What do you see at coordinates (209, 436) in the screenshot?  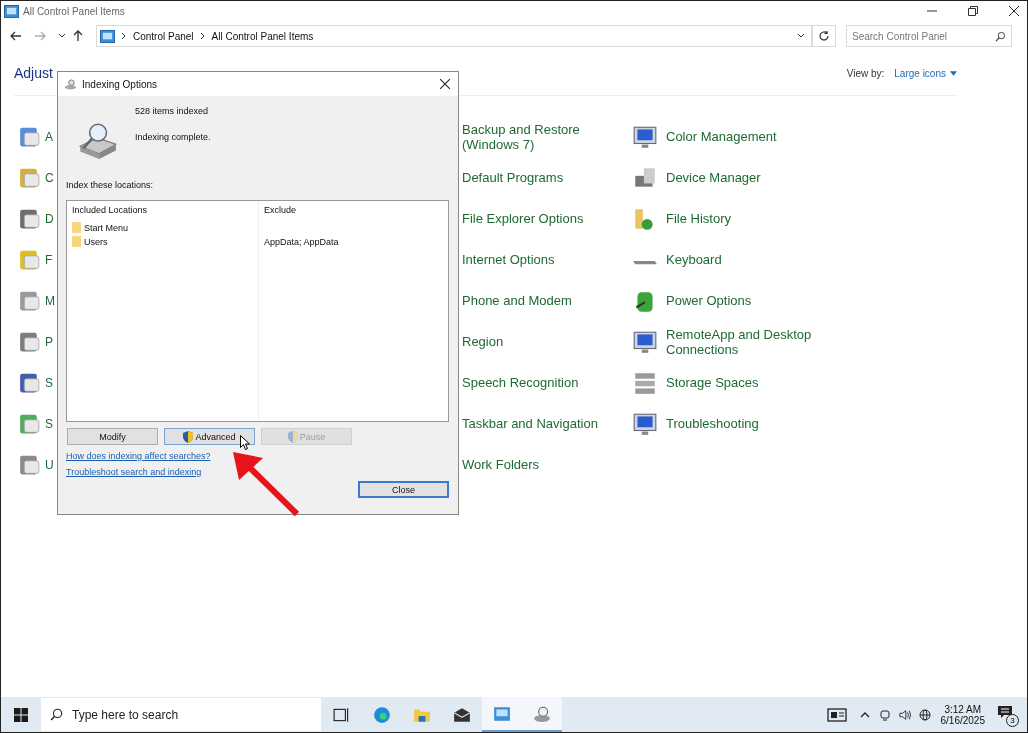 I see `dialog-button: Advanced` at bounding box center [209, 436].